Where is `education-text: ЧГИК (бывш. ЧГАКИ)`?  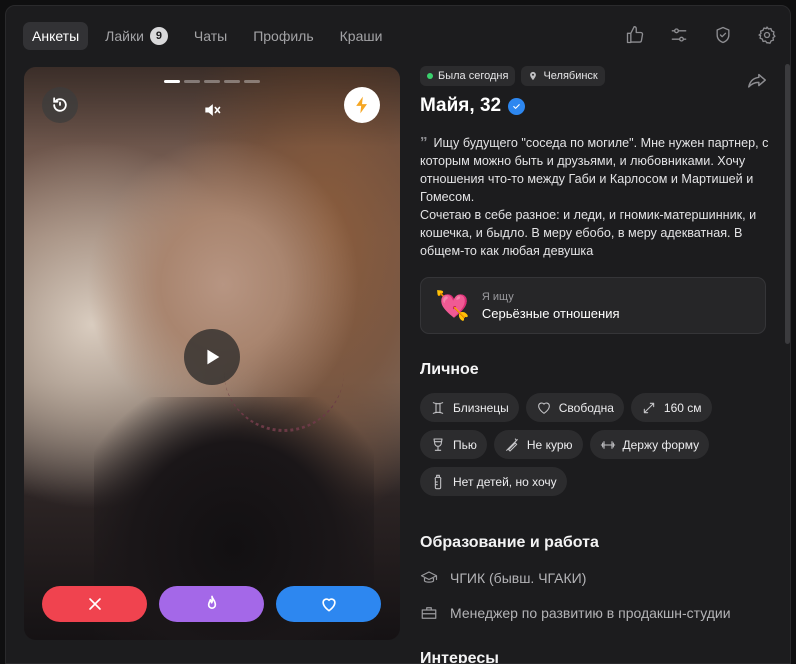
education-text: ЧГИК (бывш. ЧГАКИ) is located at coordinates (518, 578).